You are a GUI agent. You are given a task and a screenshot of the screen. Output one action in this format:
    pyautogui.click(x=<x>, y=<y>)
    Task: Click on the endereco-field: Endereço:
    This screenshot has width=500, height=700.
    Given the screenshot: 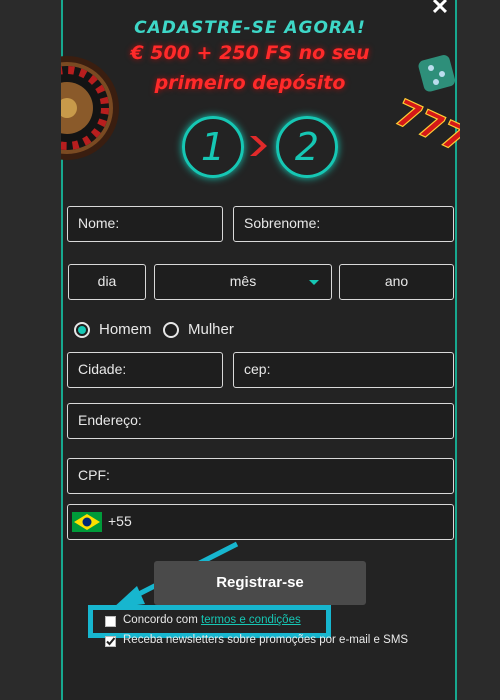 What is the action you would take?
    pyautogui.click(x=260, y=421)
    